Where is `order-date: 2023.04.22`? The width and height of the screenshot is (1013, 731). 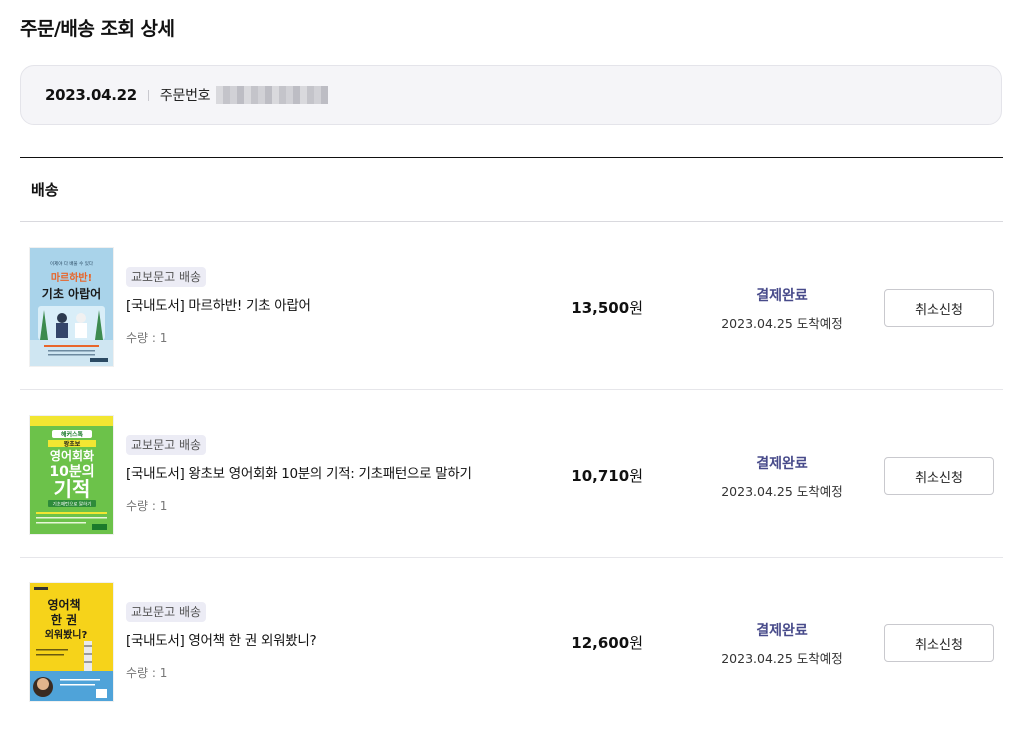 order-date: 2023.04.22 is located at coordinates (91, 95).